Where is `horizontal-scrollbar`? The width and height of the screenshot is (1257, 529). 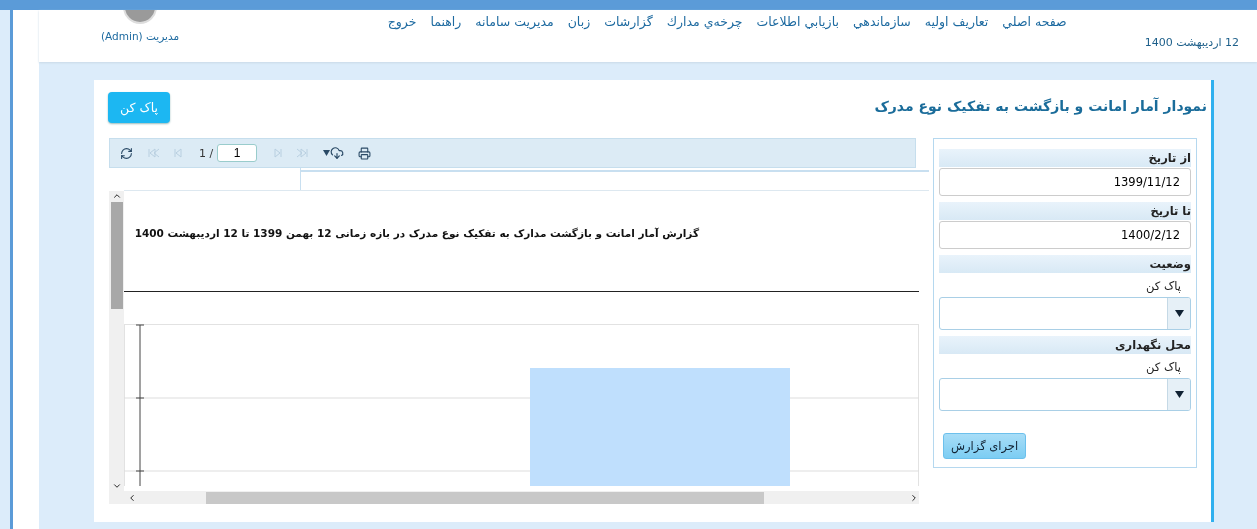 horizontal-scrollbar is located at coordinates (514, 497).